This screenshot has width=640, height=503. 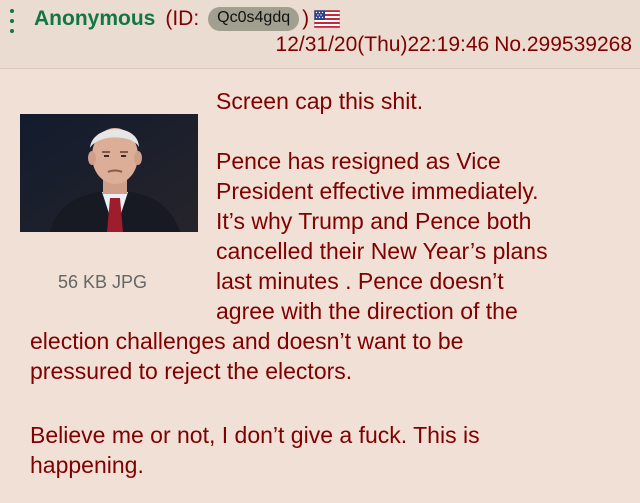 I want to click on post-timestamp: 12/31/20(Thu)22:19:46, so click(x=382, y=44).